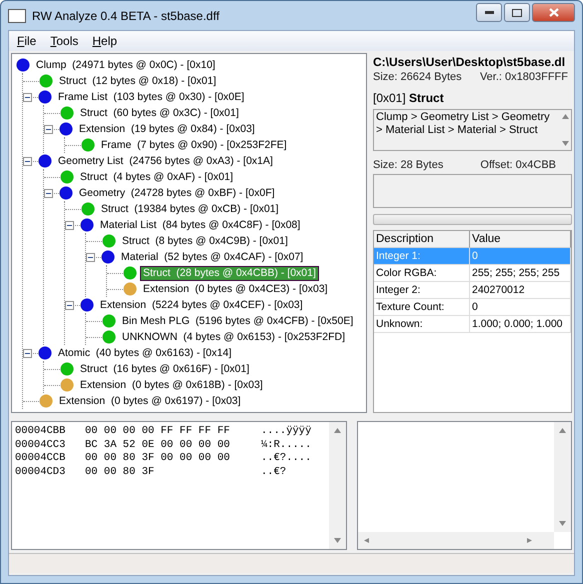 This screenshot has height=584, width=583. What do you see at coordinates (156, 177) in the screenshot?
I see `tree-item: Struct (4 bytes @ 0xAF) - [0x01]` at bounding box center [156, 177].